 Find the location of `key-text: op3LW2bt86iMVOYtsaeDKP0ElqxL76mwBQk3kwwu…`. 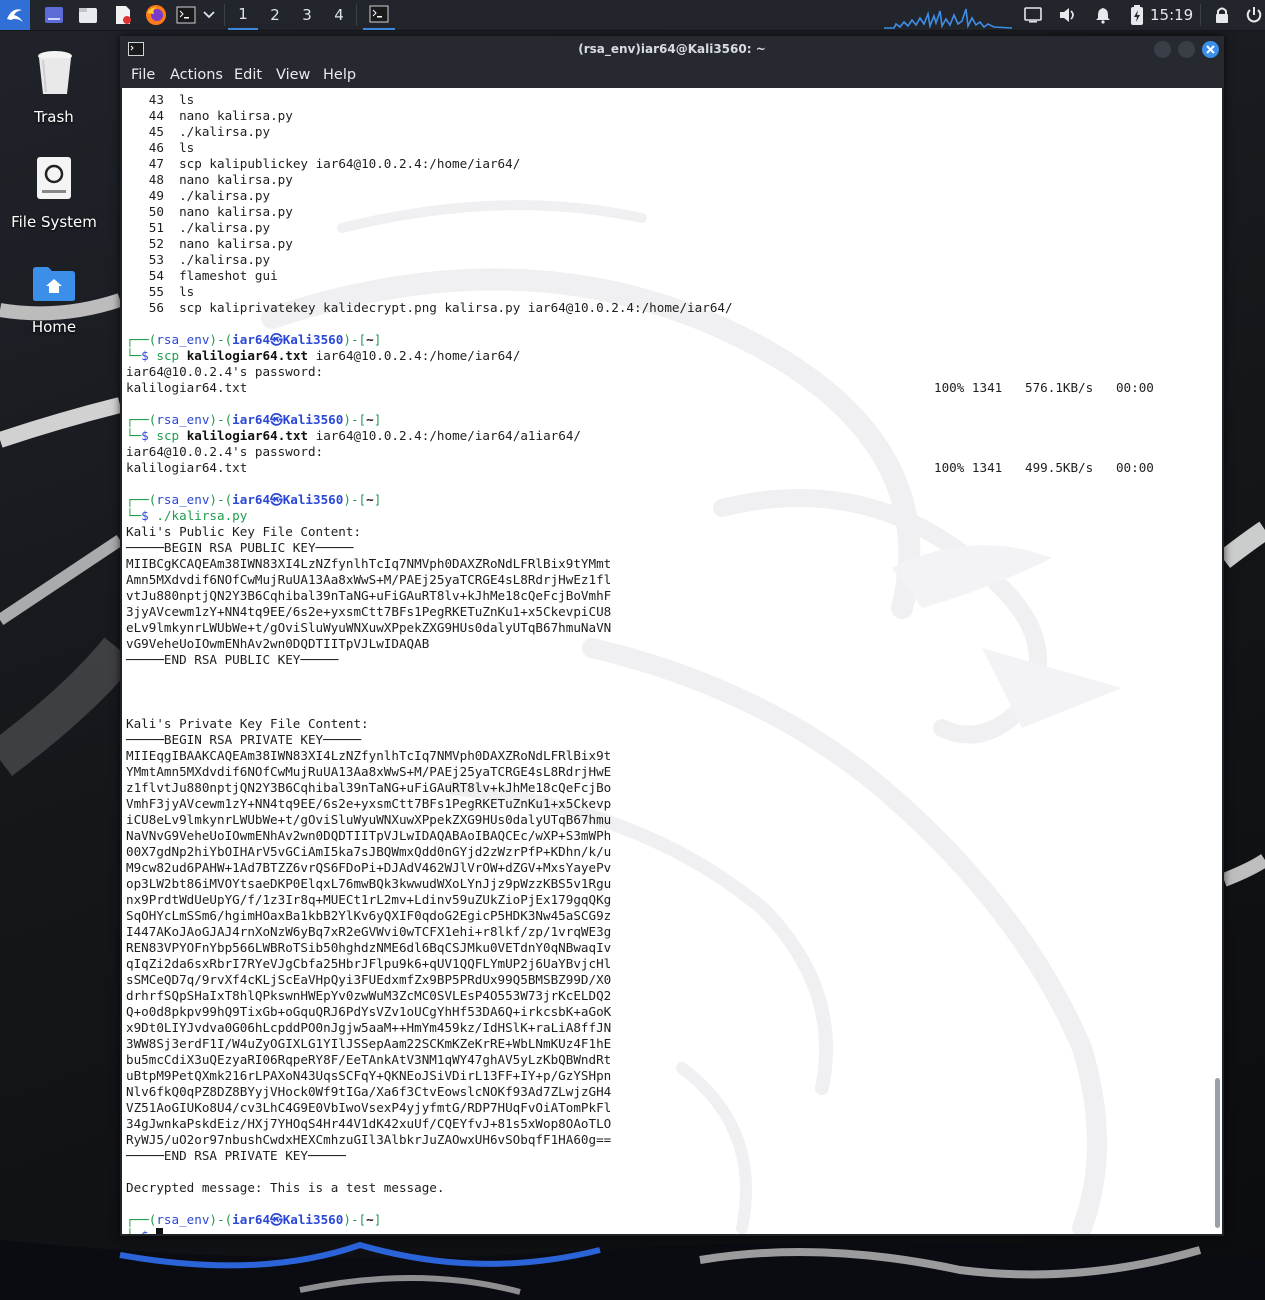

key-text: op3LW2bt86iMVOYtsaeDKP0ElqxL76mwBQk3kwwu… is located at coordinates (369, 883).